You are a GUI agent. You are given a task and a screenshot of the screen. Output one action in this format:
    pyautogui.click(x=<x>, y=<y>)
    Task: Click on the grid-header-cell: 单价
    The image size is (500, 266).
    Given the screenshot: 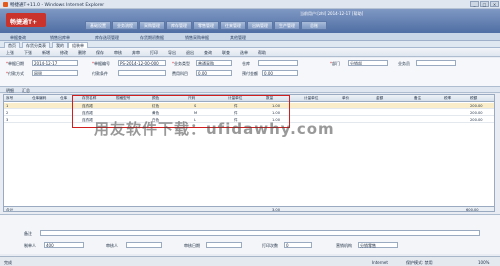 What is the action you would take?
    pyautogui.click(x=346, y=98)
    